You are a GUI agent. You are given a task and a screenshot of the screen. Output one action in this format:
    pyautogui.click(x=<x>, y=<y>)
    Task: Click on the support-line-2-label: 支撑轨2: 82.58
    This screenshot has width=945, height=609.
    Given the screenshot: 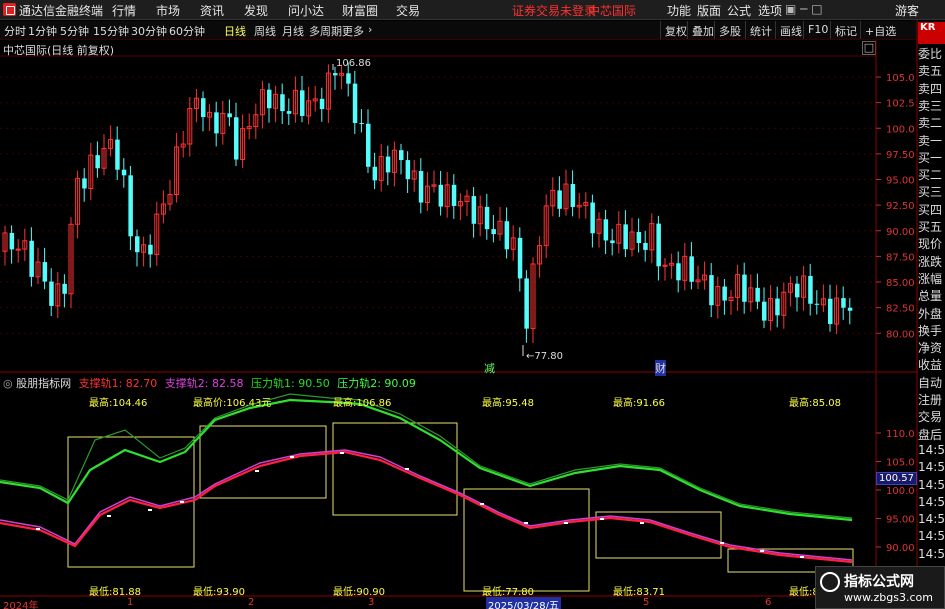 What is the action you would take?
    pyautogui.click(x=204, y=383)
    